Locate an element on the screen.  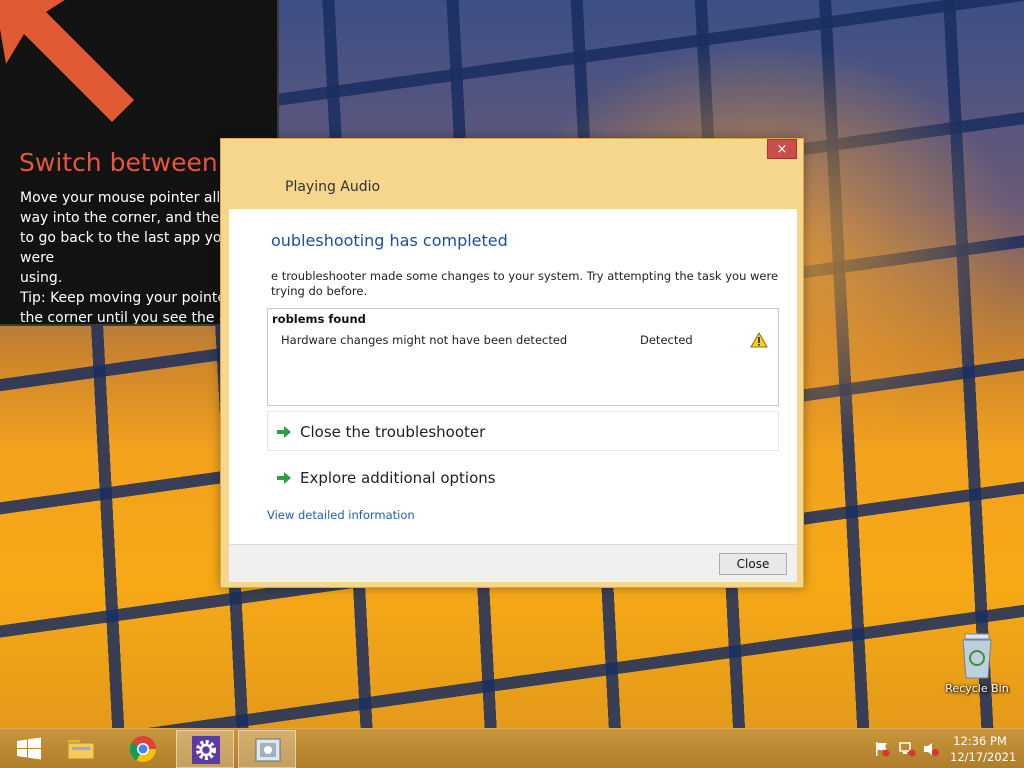
troubleshooter-taskbar-button is located at coordinates (267, 749).